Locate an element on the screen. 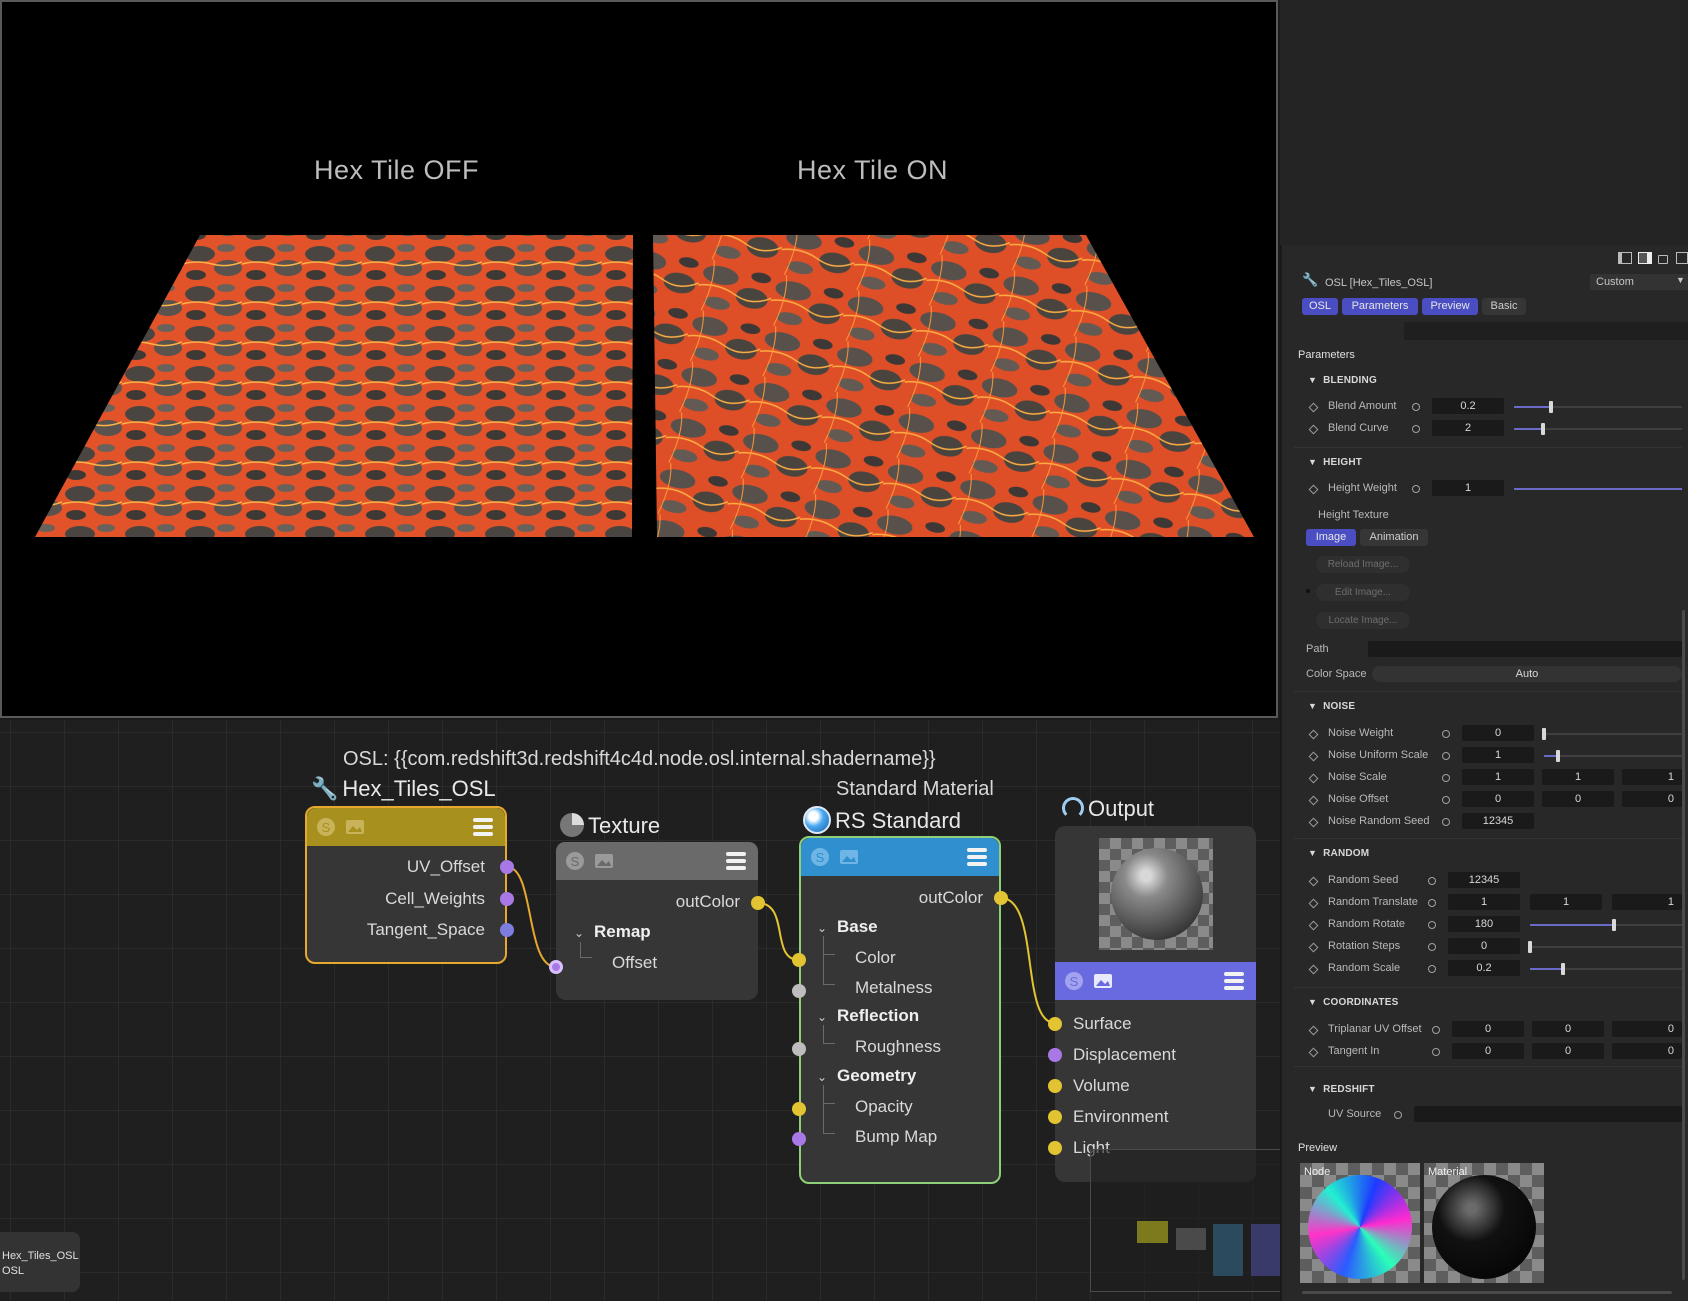  group-base: Base is located at coordinates (857, 927).